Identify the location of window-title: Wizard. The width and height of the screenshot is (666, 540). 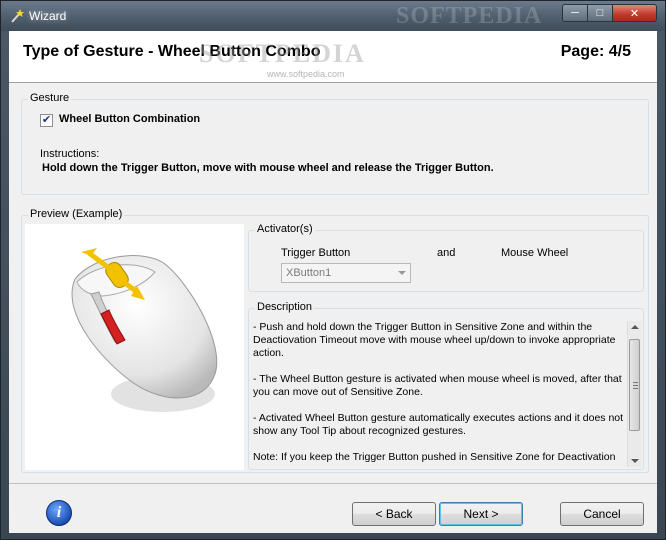
(48, 16).